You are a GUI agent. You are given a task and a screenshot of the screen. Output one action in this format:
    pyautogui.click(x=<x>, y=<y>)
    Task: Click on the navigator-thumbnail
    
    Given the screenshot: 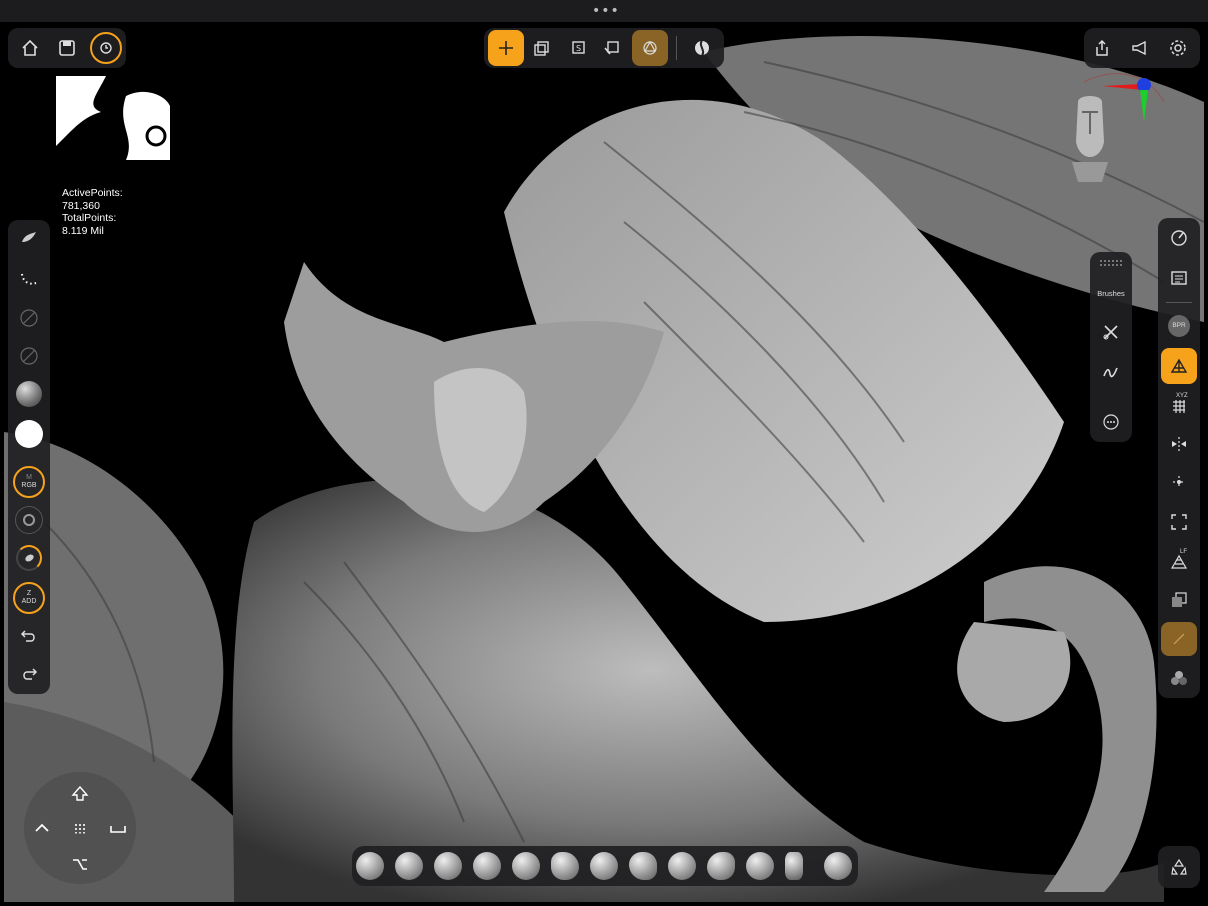 What is the action you would take?
    pyautogui.click(x=113, y=118)
    